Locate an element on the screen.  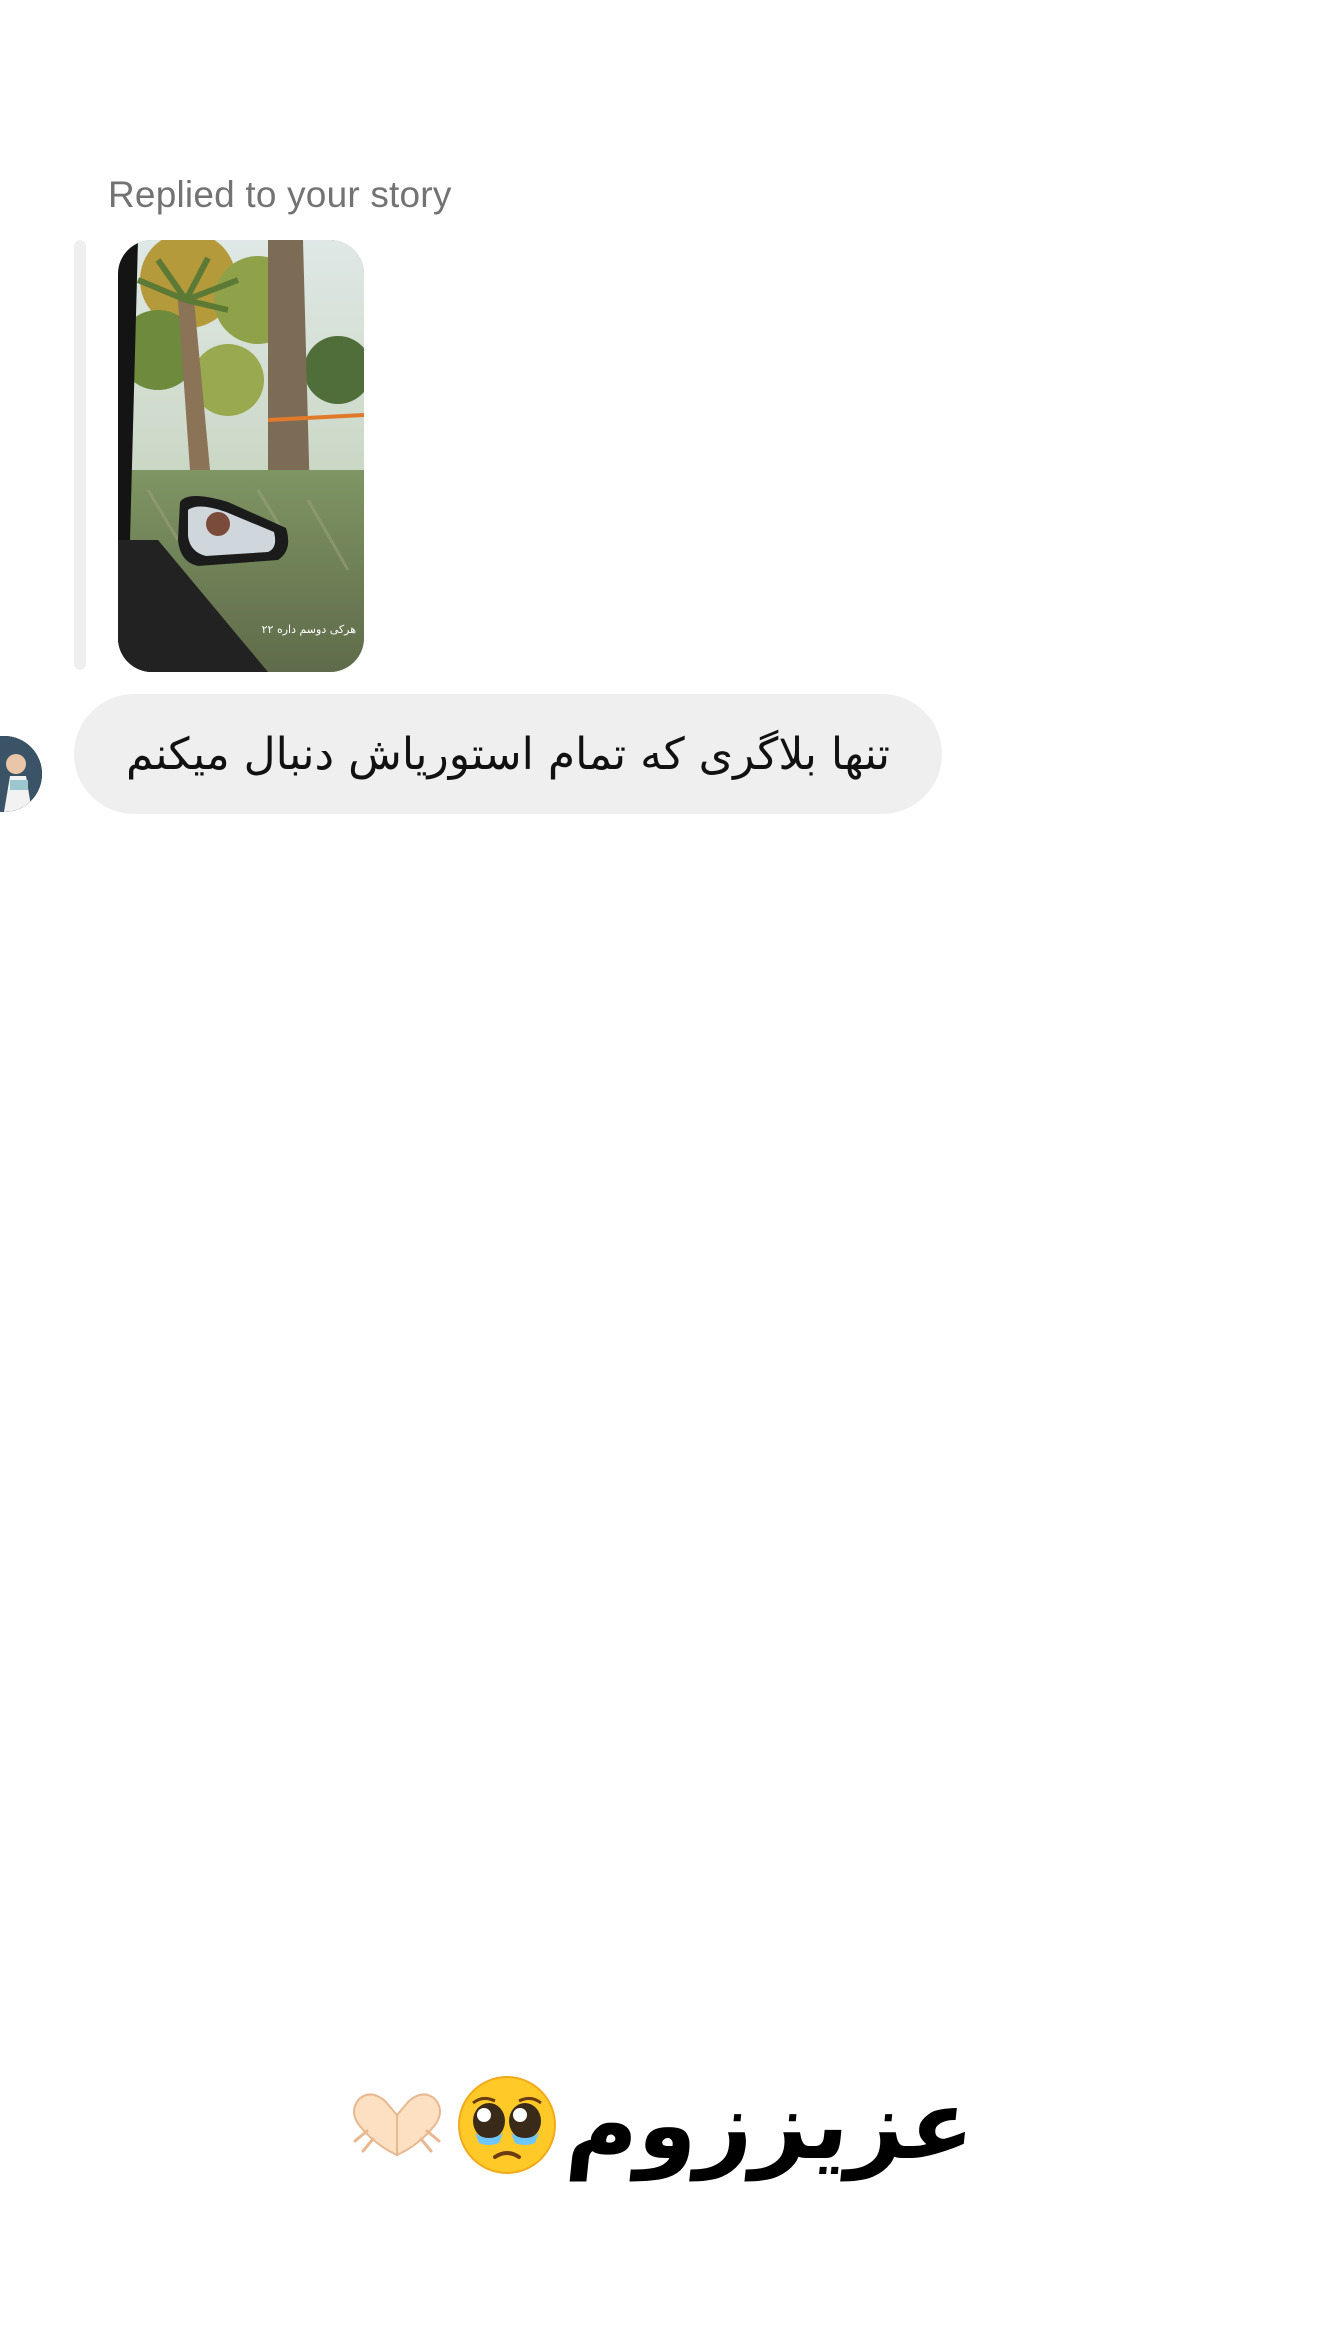
replied-to-story-label: Replied to your story is located at coordinates (280, 194).